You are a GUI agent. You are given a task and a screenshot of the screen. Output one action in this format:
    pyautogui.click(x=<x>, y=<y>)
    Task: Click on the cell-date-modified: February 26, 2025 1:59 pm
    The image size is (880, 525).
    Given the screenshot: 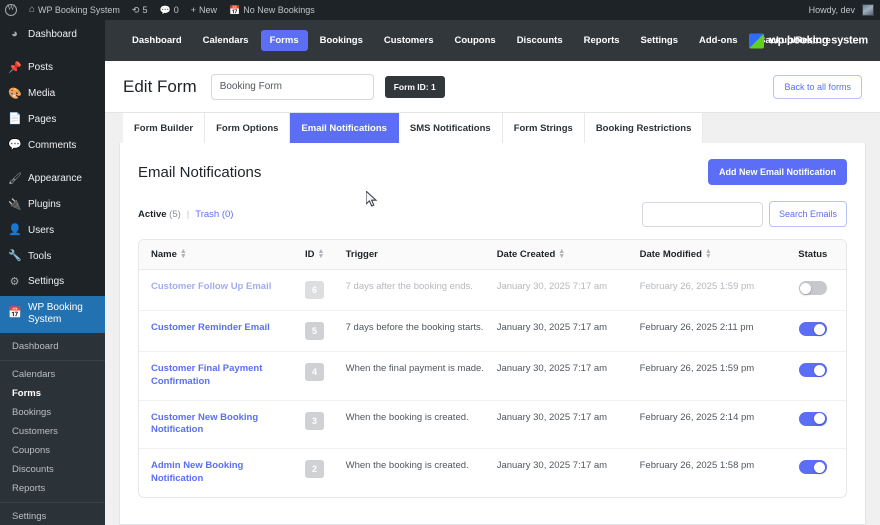 What is the action you would take?
    pyautogui.click(x=706, y=376)
    